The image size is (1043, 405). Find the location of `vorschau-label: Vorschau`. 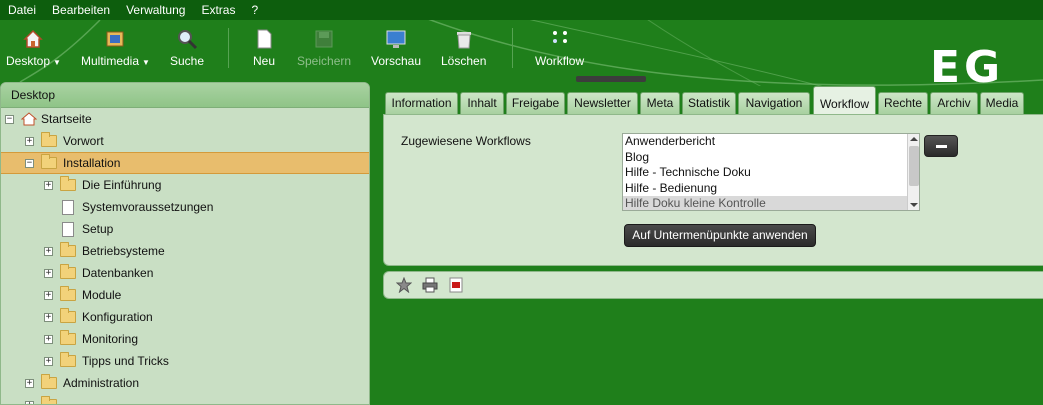

vorschau-label: Vorschau is located at coordinates (396, 61).